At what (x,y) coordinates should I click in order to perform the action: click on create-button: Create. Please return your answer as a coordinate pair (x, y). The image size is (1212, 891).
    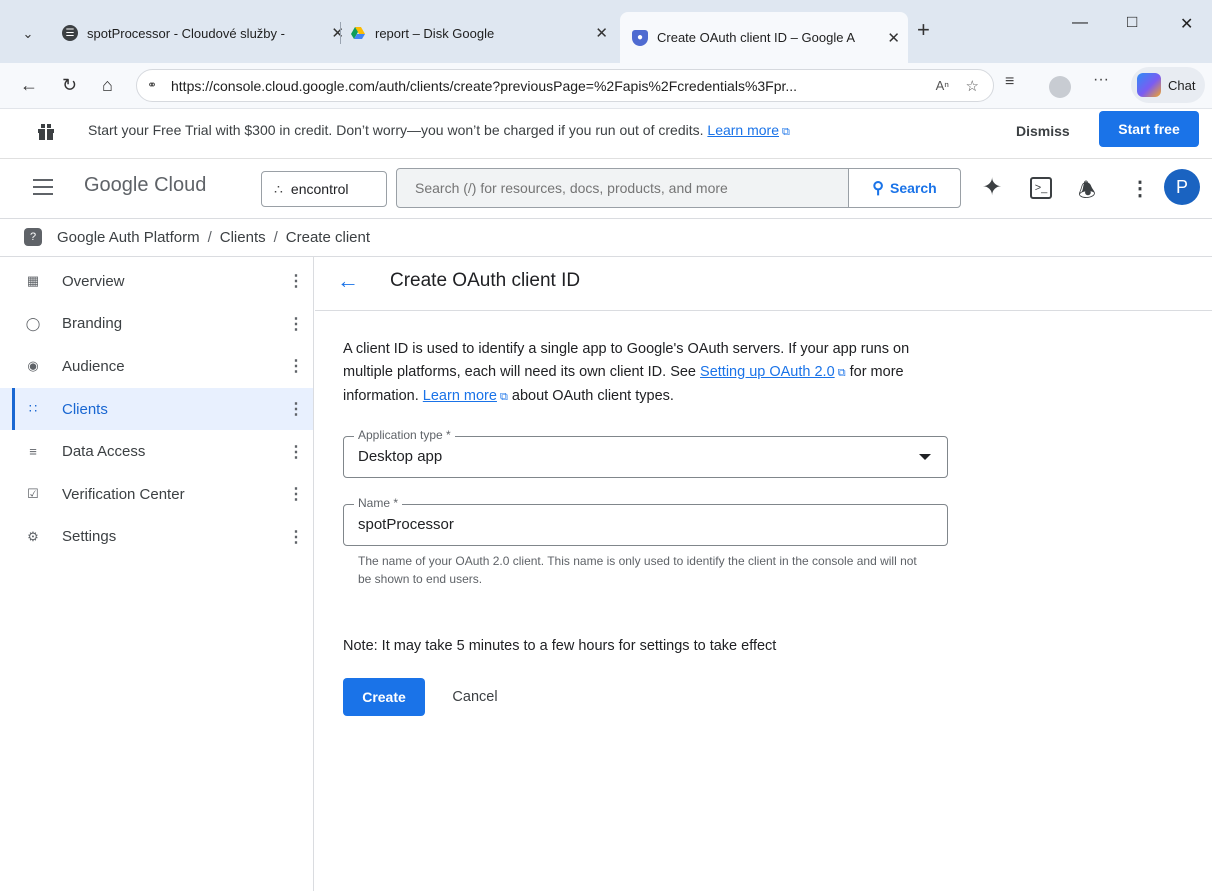
    Looking at the image, I should click on (384, 697).